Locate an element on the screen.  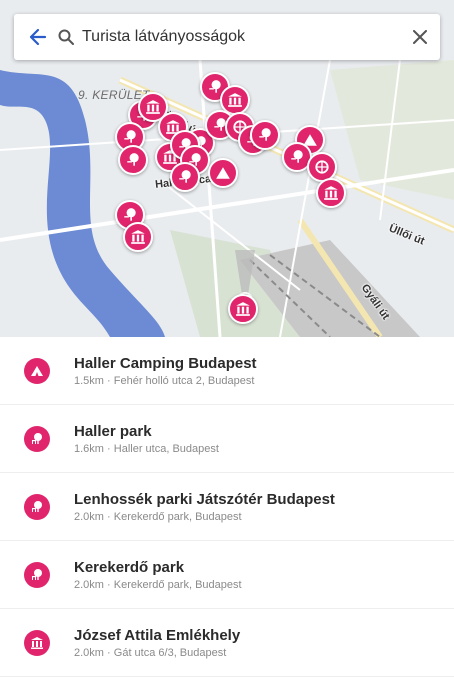
result-address: Fehér holló utca 2, Budapest is located at coordinates (184, 380).